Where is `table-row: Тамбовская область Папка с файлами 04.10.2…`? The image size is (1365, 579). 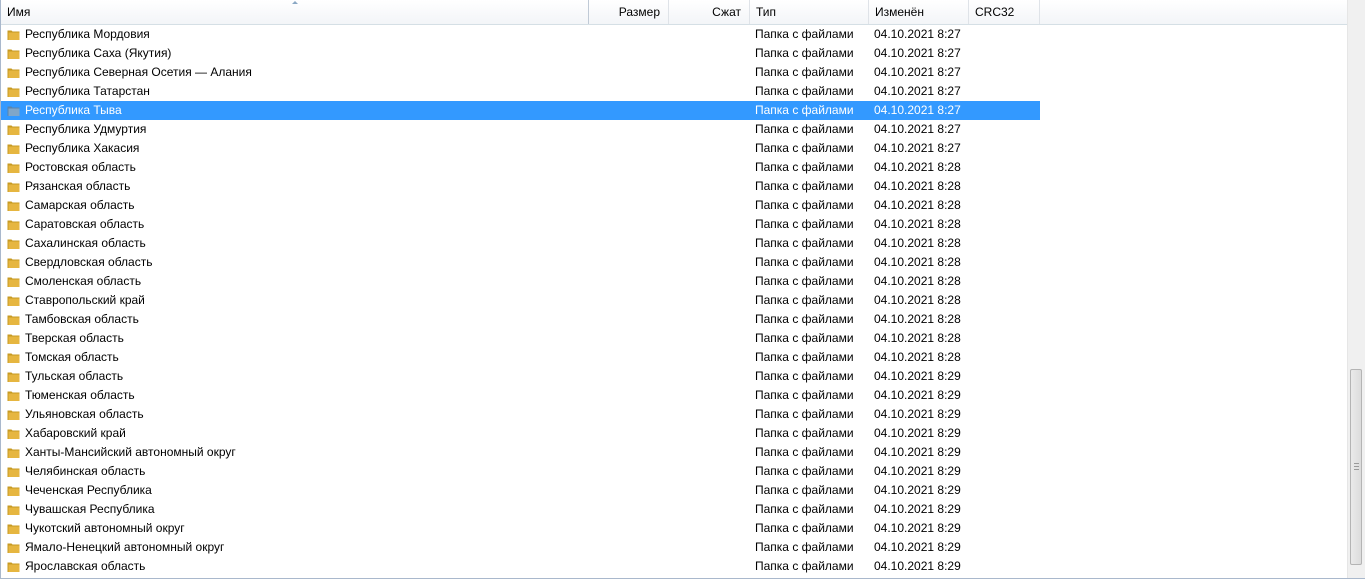
table-row: Тамбовская область Папка с файлами 04.10.2… is located at coordinates (520, 319).